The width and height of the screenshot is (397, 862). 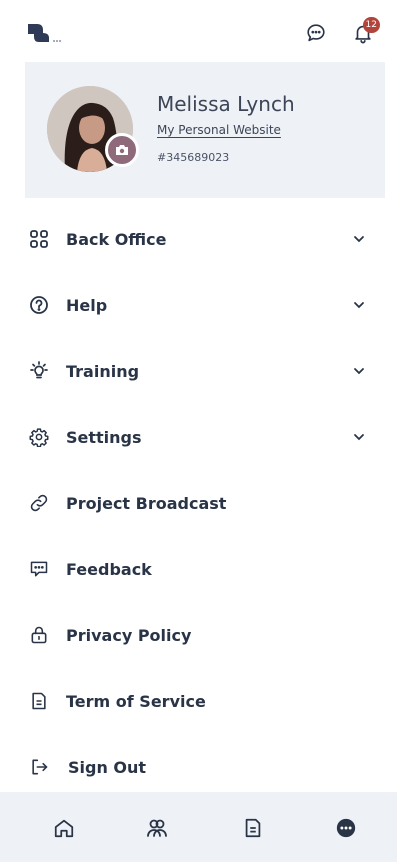 I want to click on team-icon, so click(x=157, y=828).